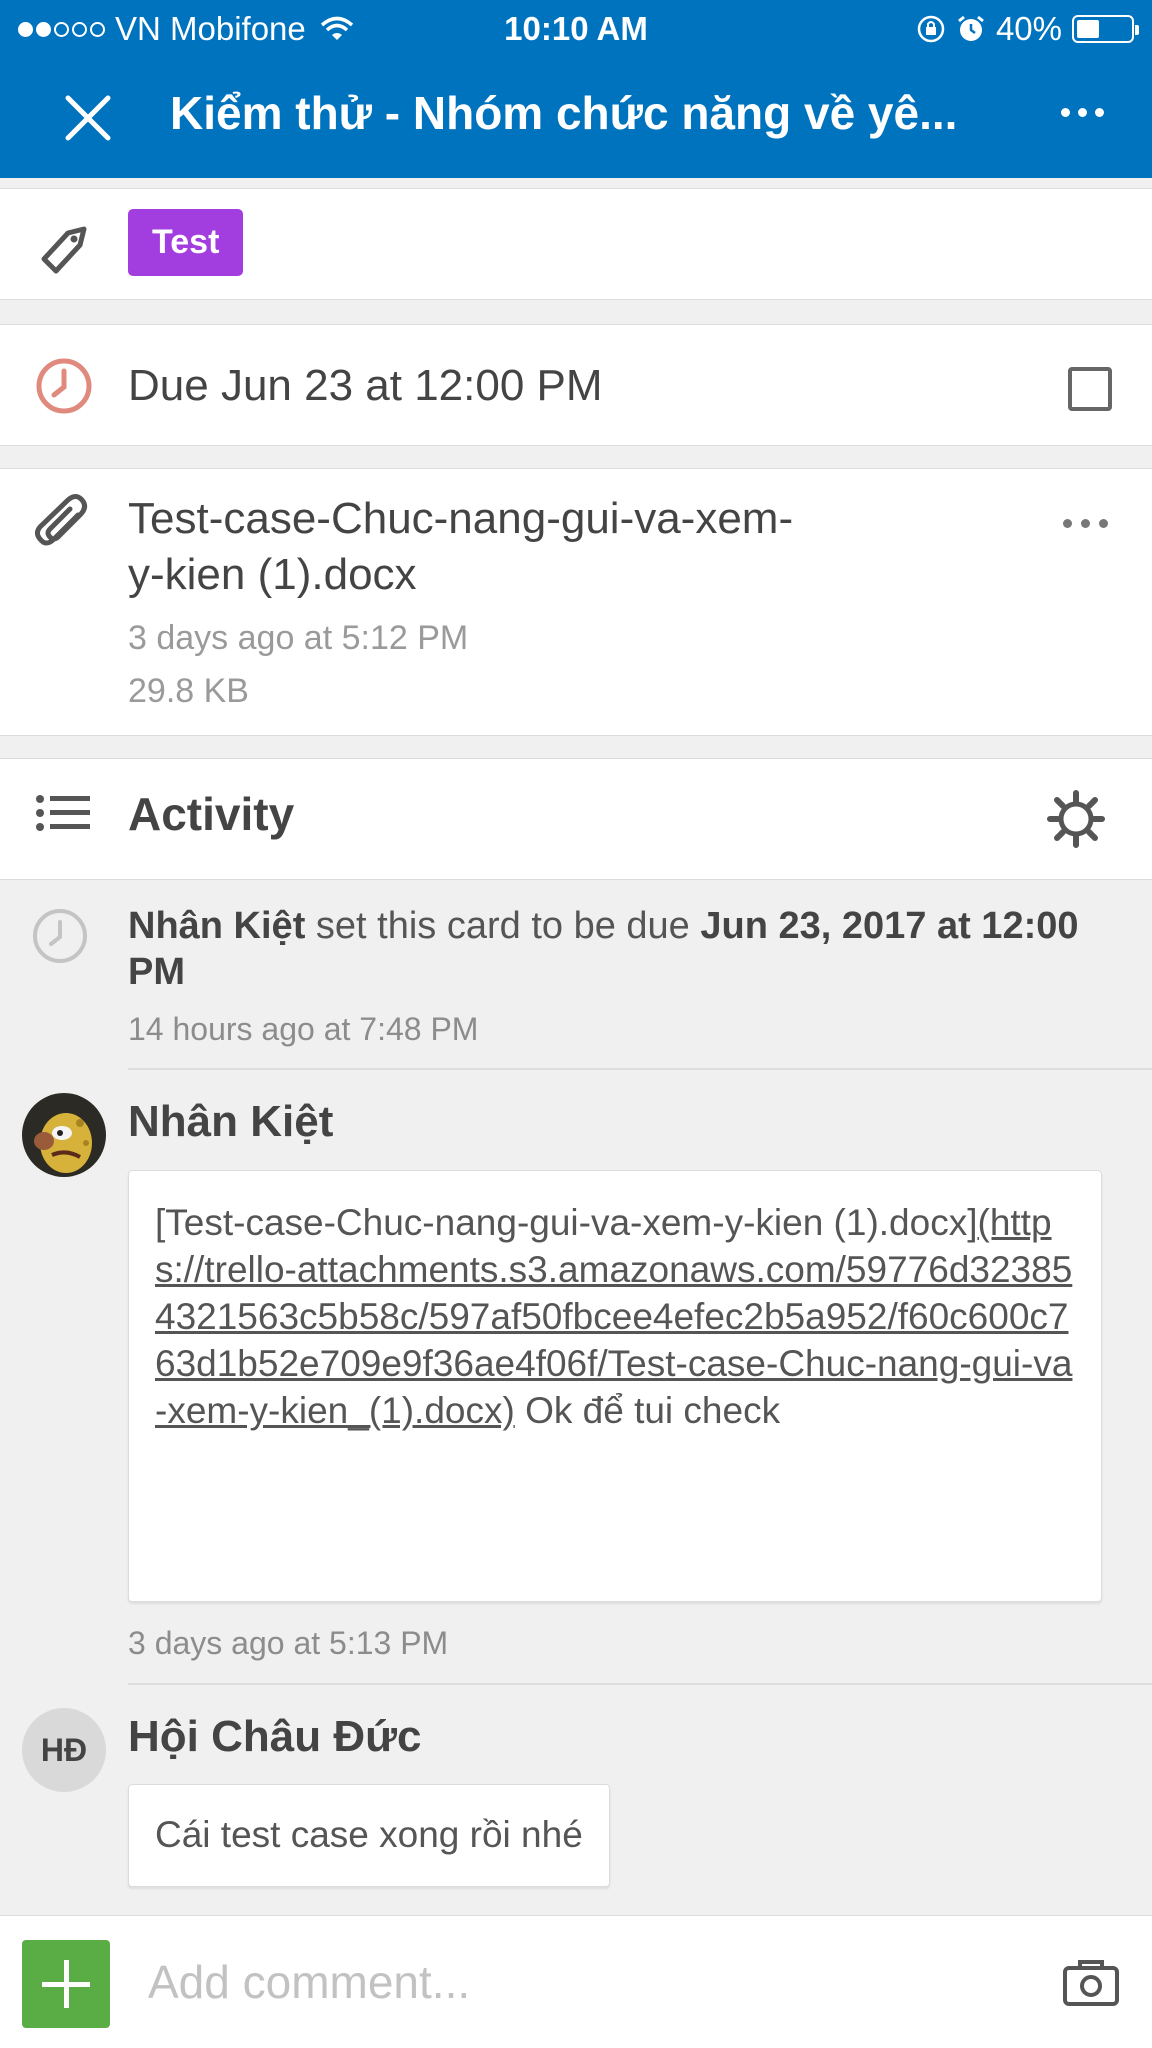 The image size is (1152, 2048). I want to click on comment-text-suffix: Ok để tui check, so click(647, 1410).